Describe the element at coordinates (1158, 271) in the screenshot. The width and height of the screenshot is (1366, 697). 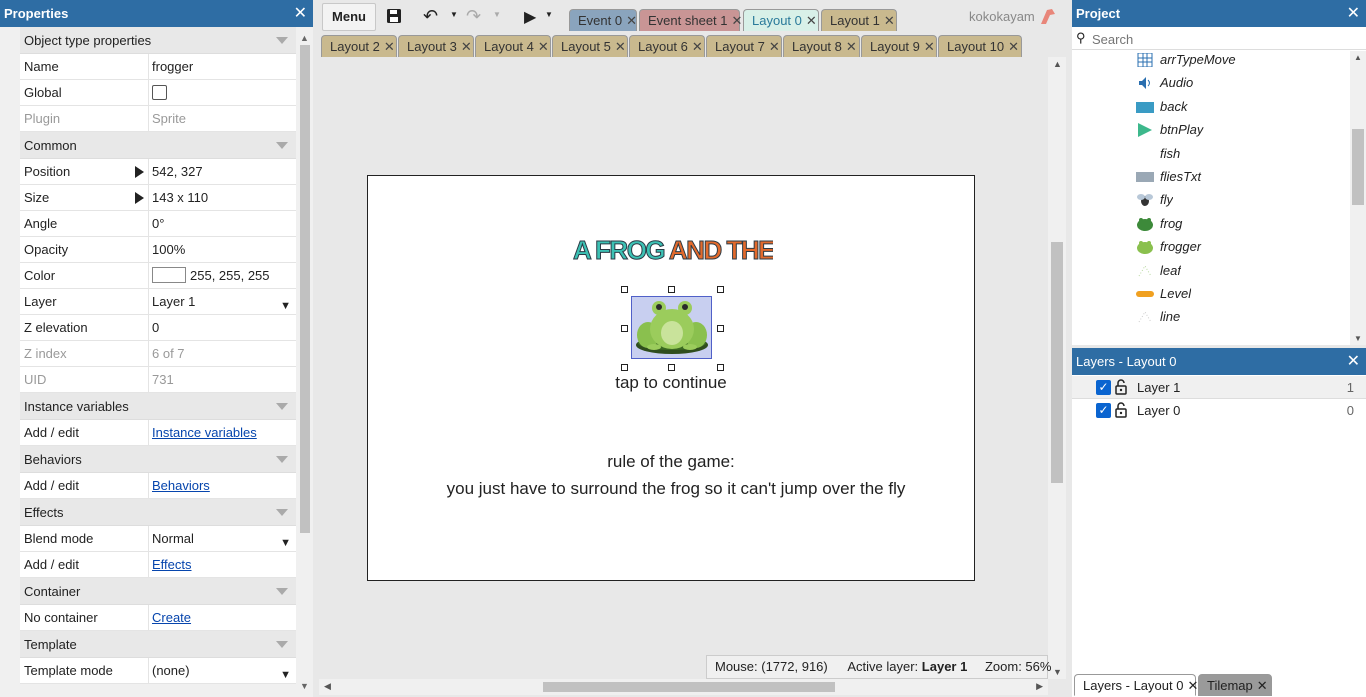
I see `project-item: leaf` at that location.